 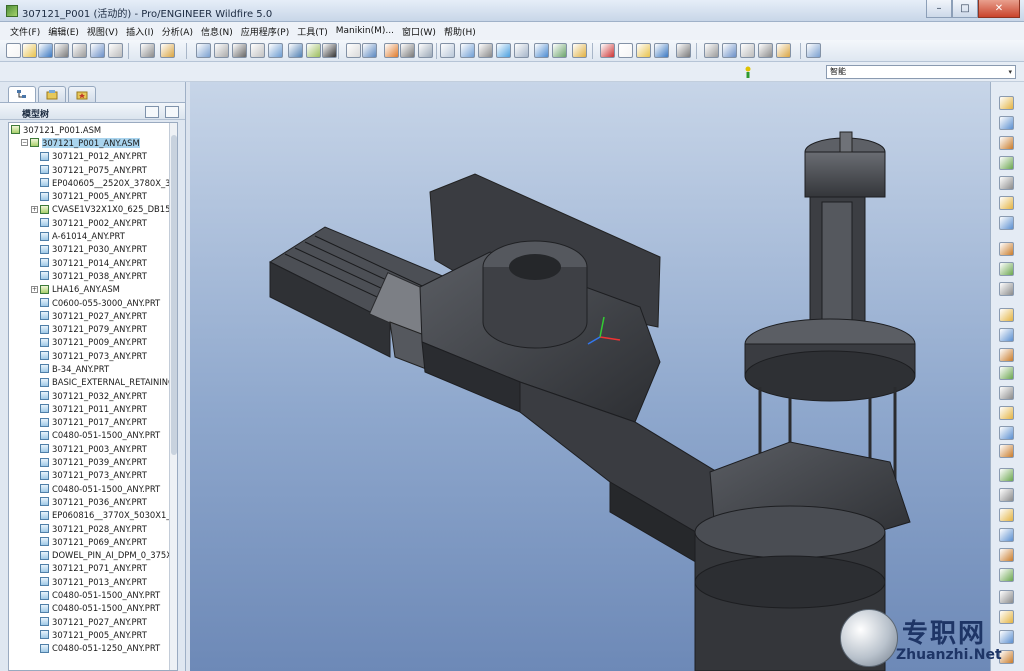 What do you see at coordinates (1006, 433) in the screenshot?
I see `chamfer-icon` at bounding box center [1006, 433].